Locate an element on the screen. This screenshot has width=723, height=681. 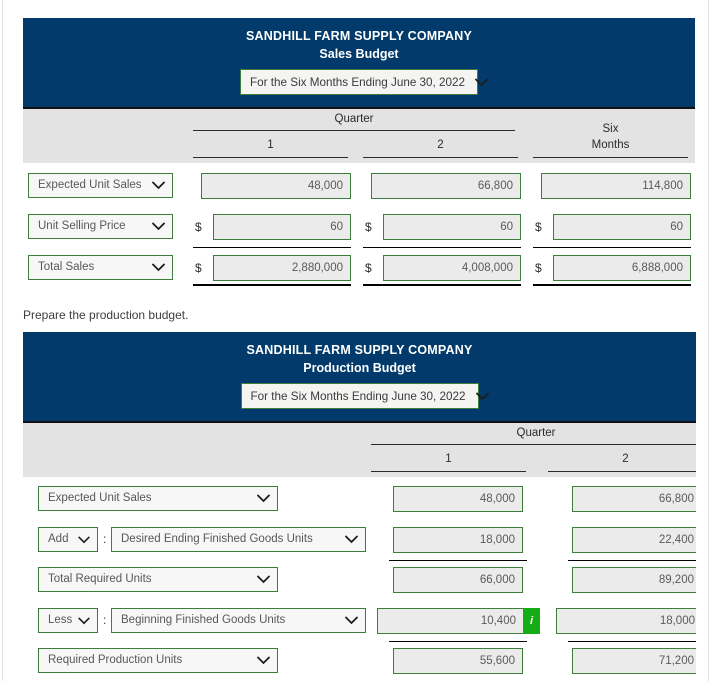
sales-budget-col-six-months-rule is located at coordinates (610, 157).